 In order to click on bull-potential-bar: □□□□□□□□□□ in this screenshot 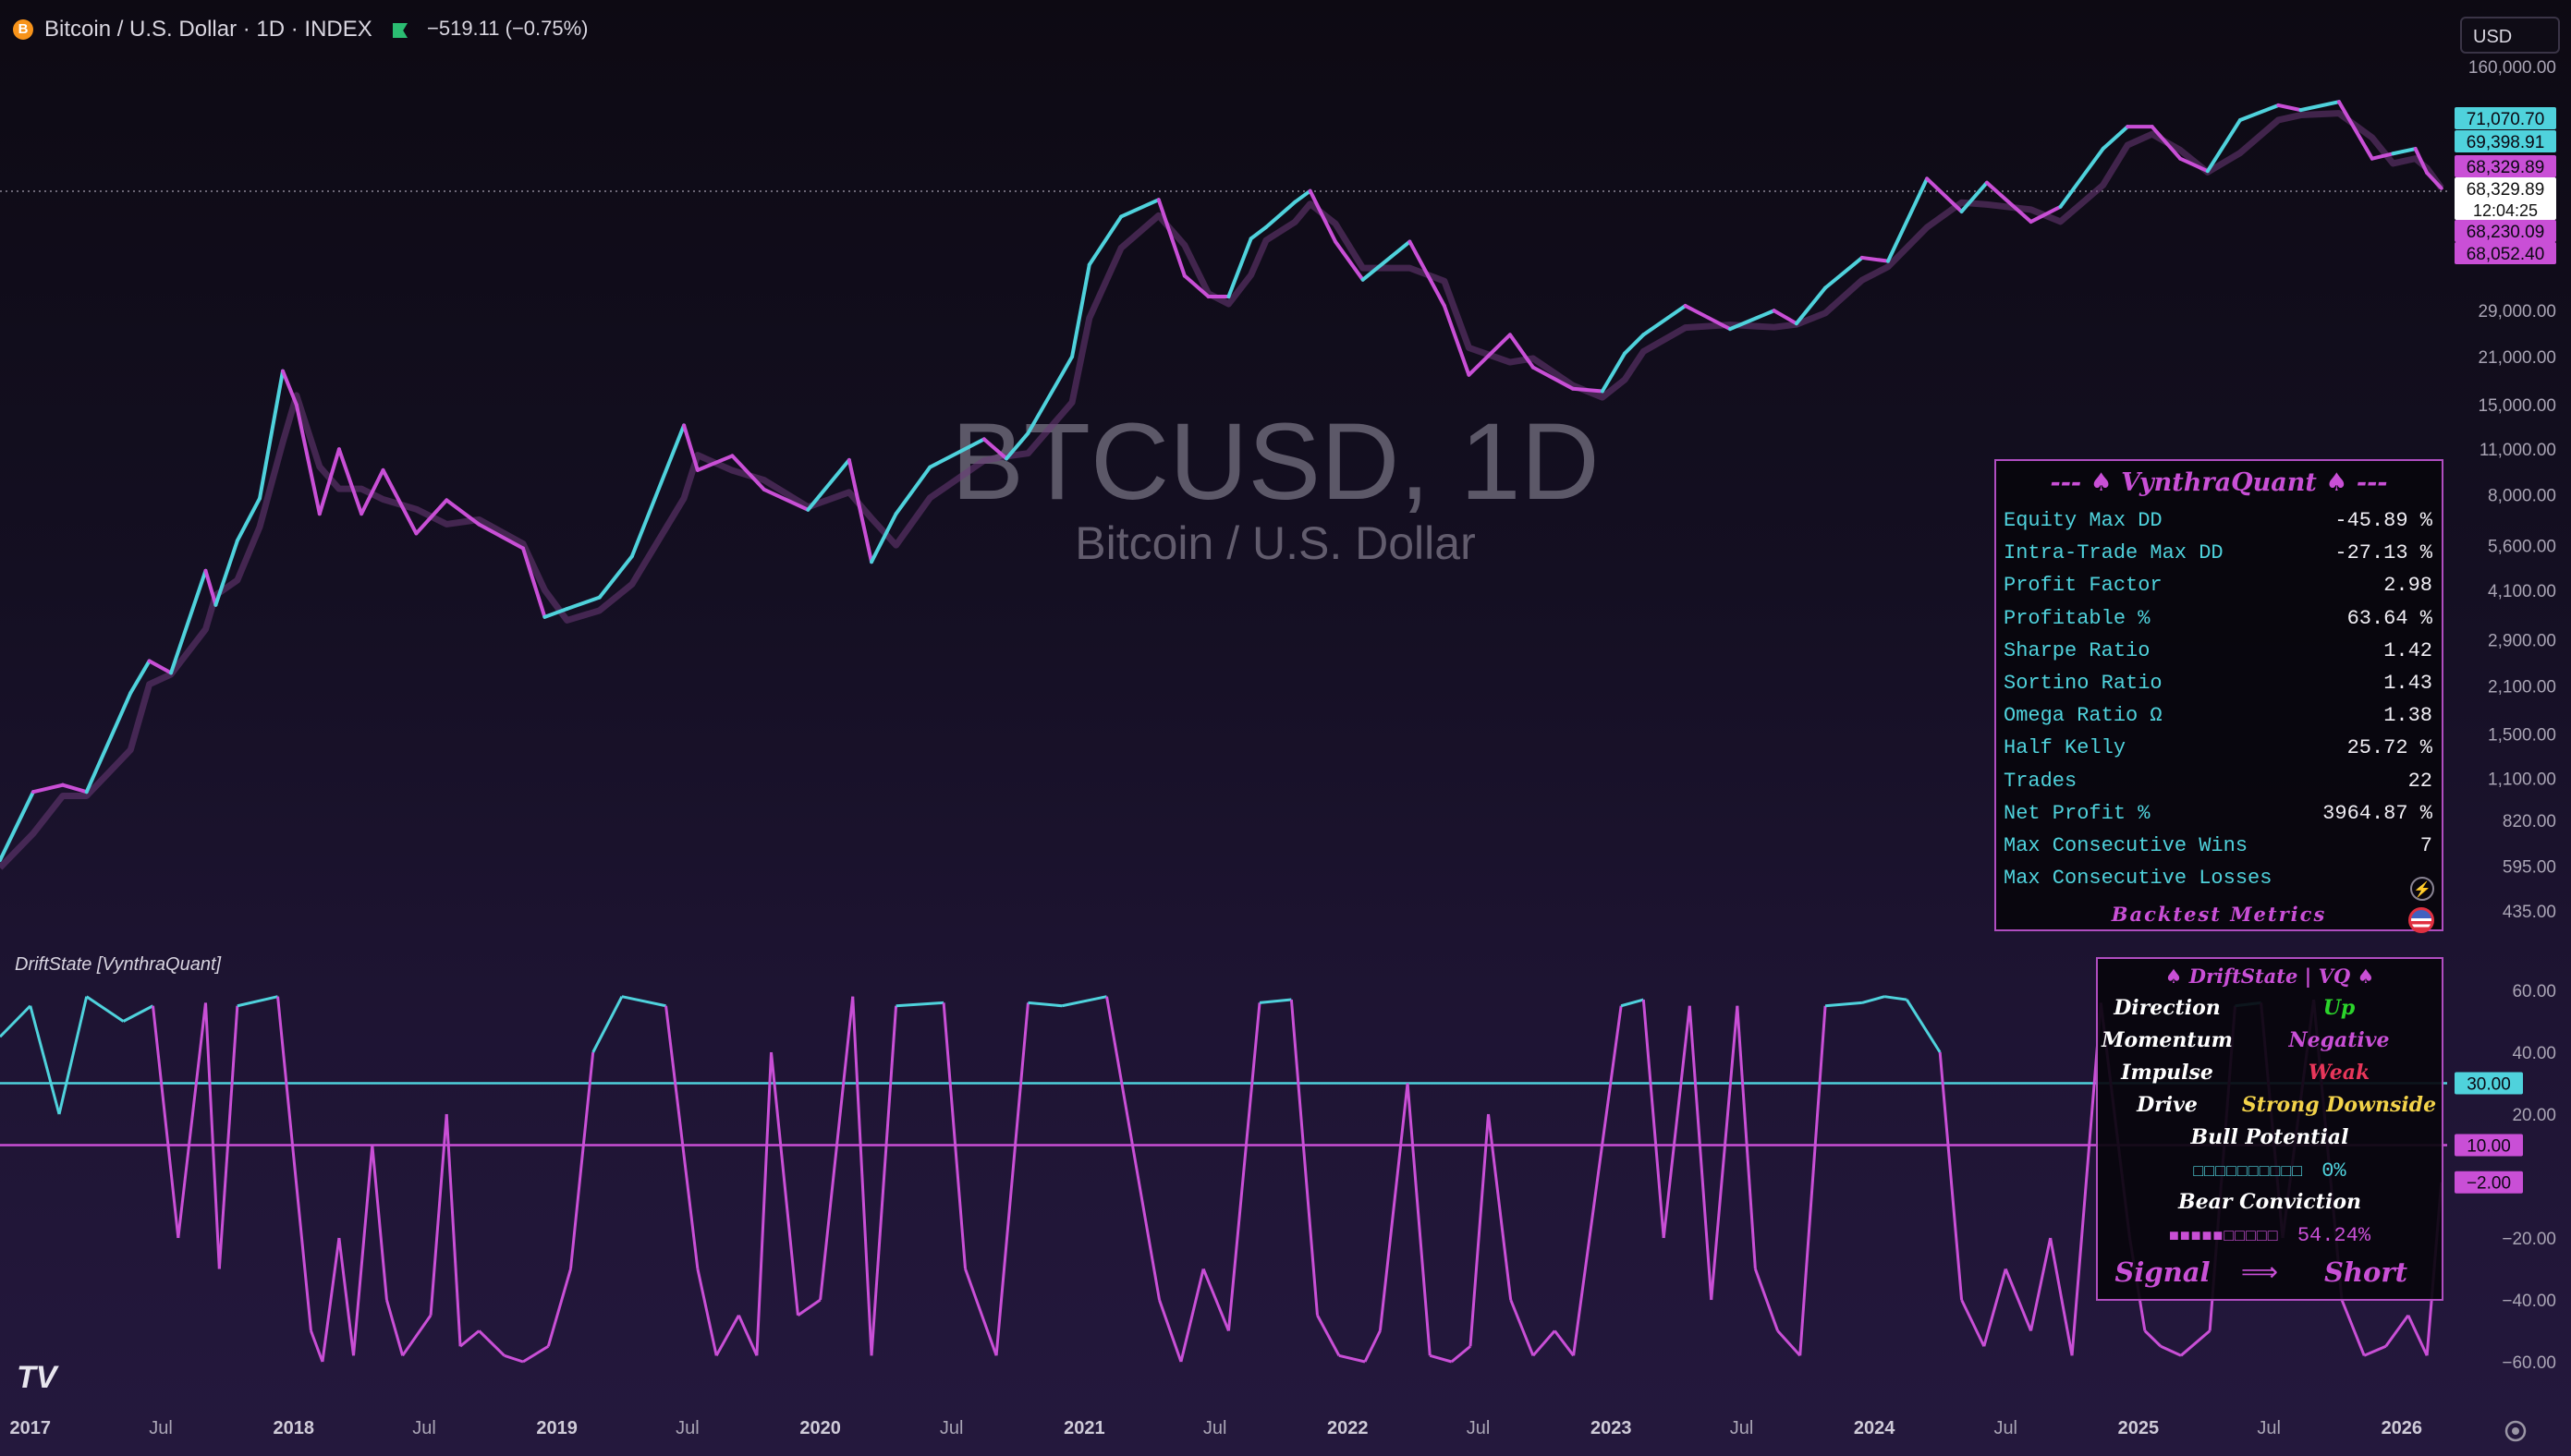, I will do `click(2248, 1170)`.